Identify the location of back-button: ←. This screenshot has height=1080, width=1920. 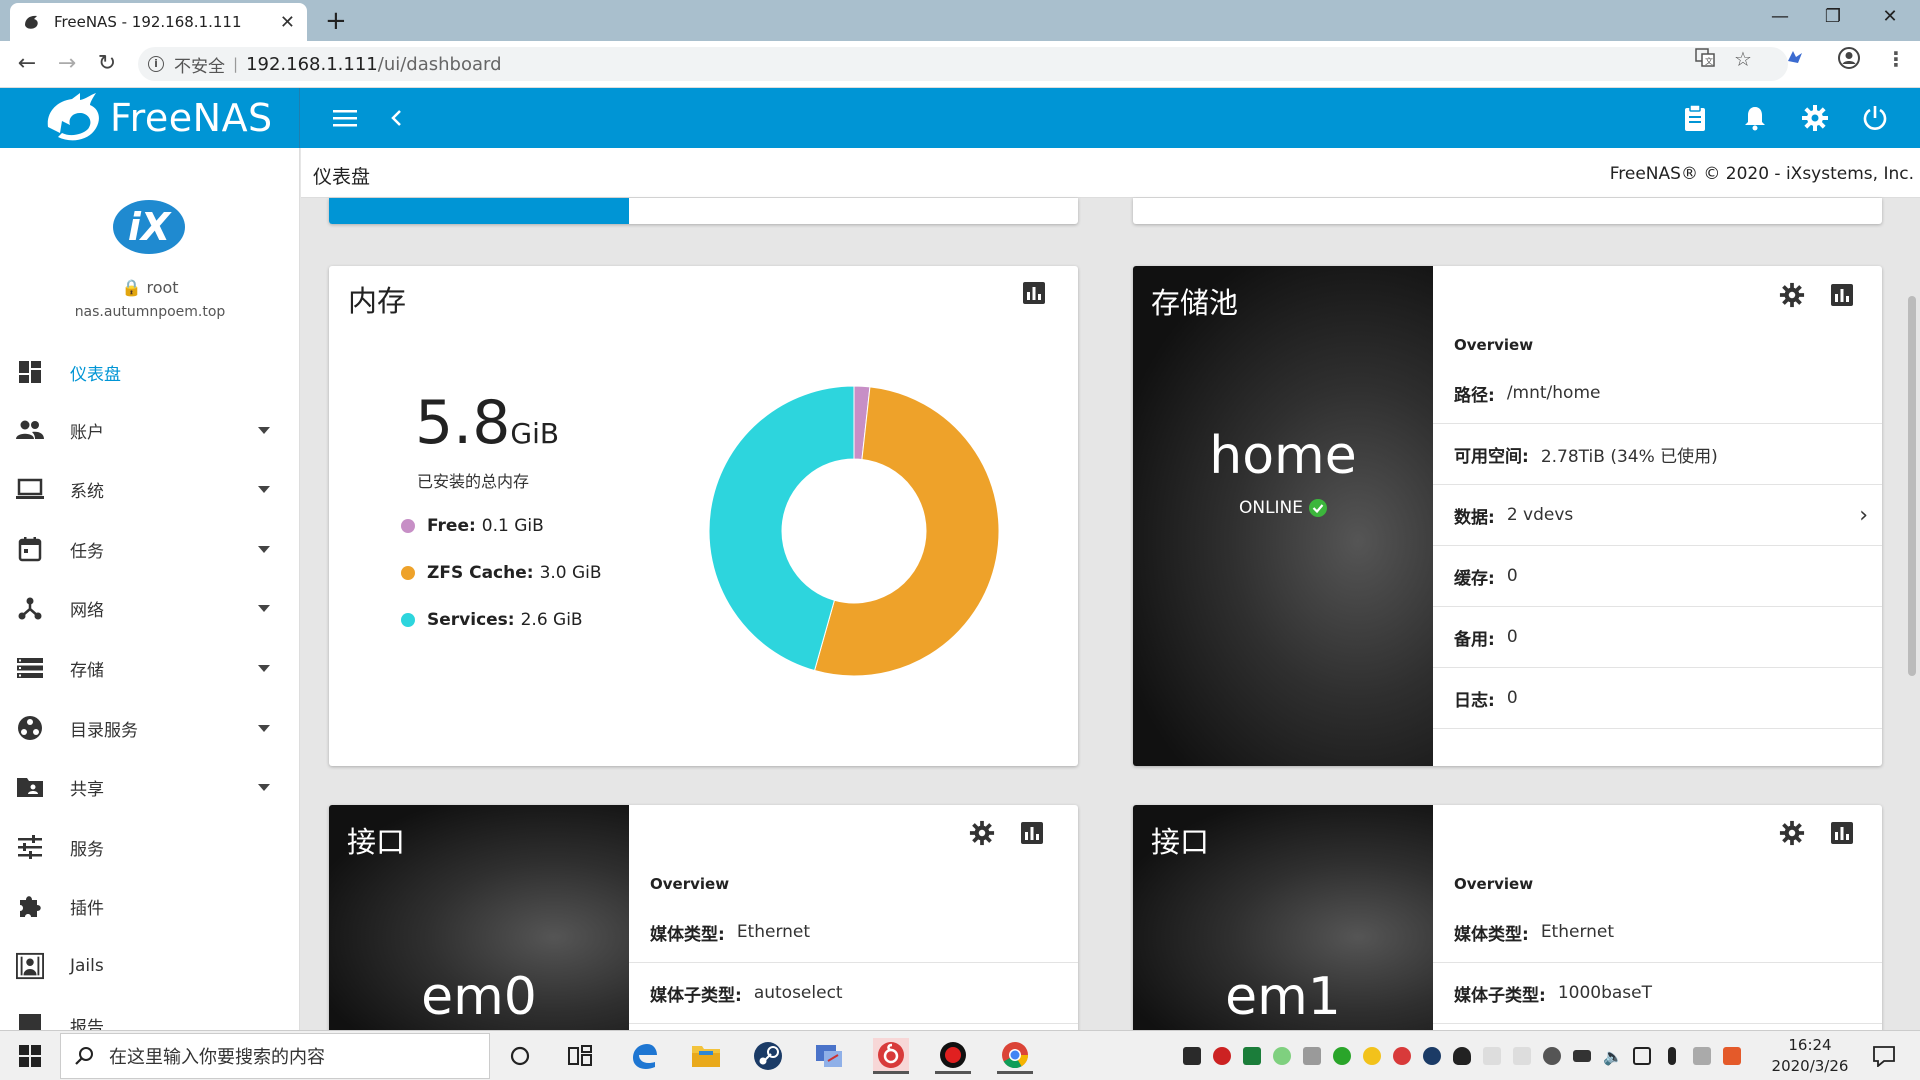
(27, 63).